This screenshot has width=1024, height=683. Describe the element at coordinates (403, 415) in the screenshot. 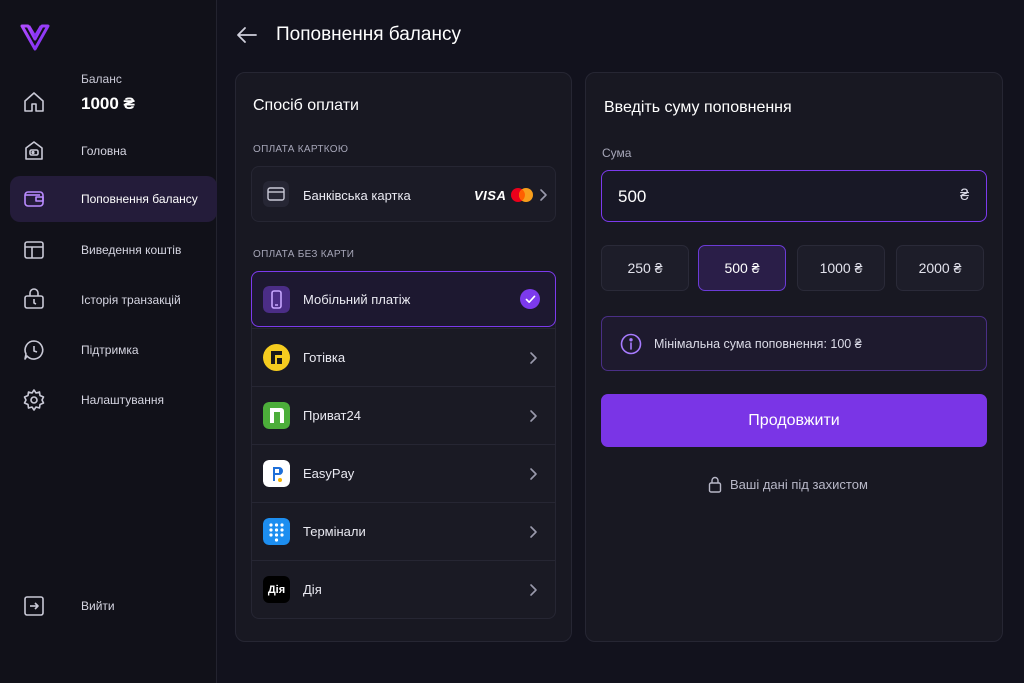

I see `method-privat24: Приват24` at that location.